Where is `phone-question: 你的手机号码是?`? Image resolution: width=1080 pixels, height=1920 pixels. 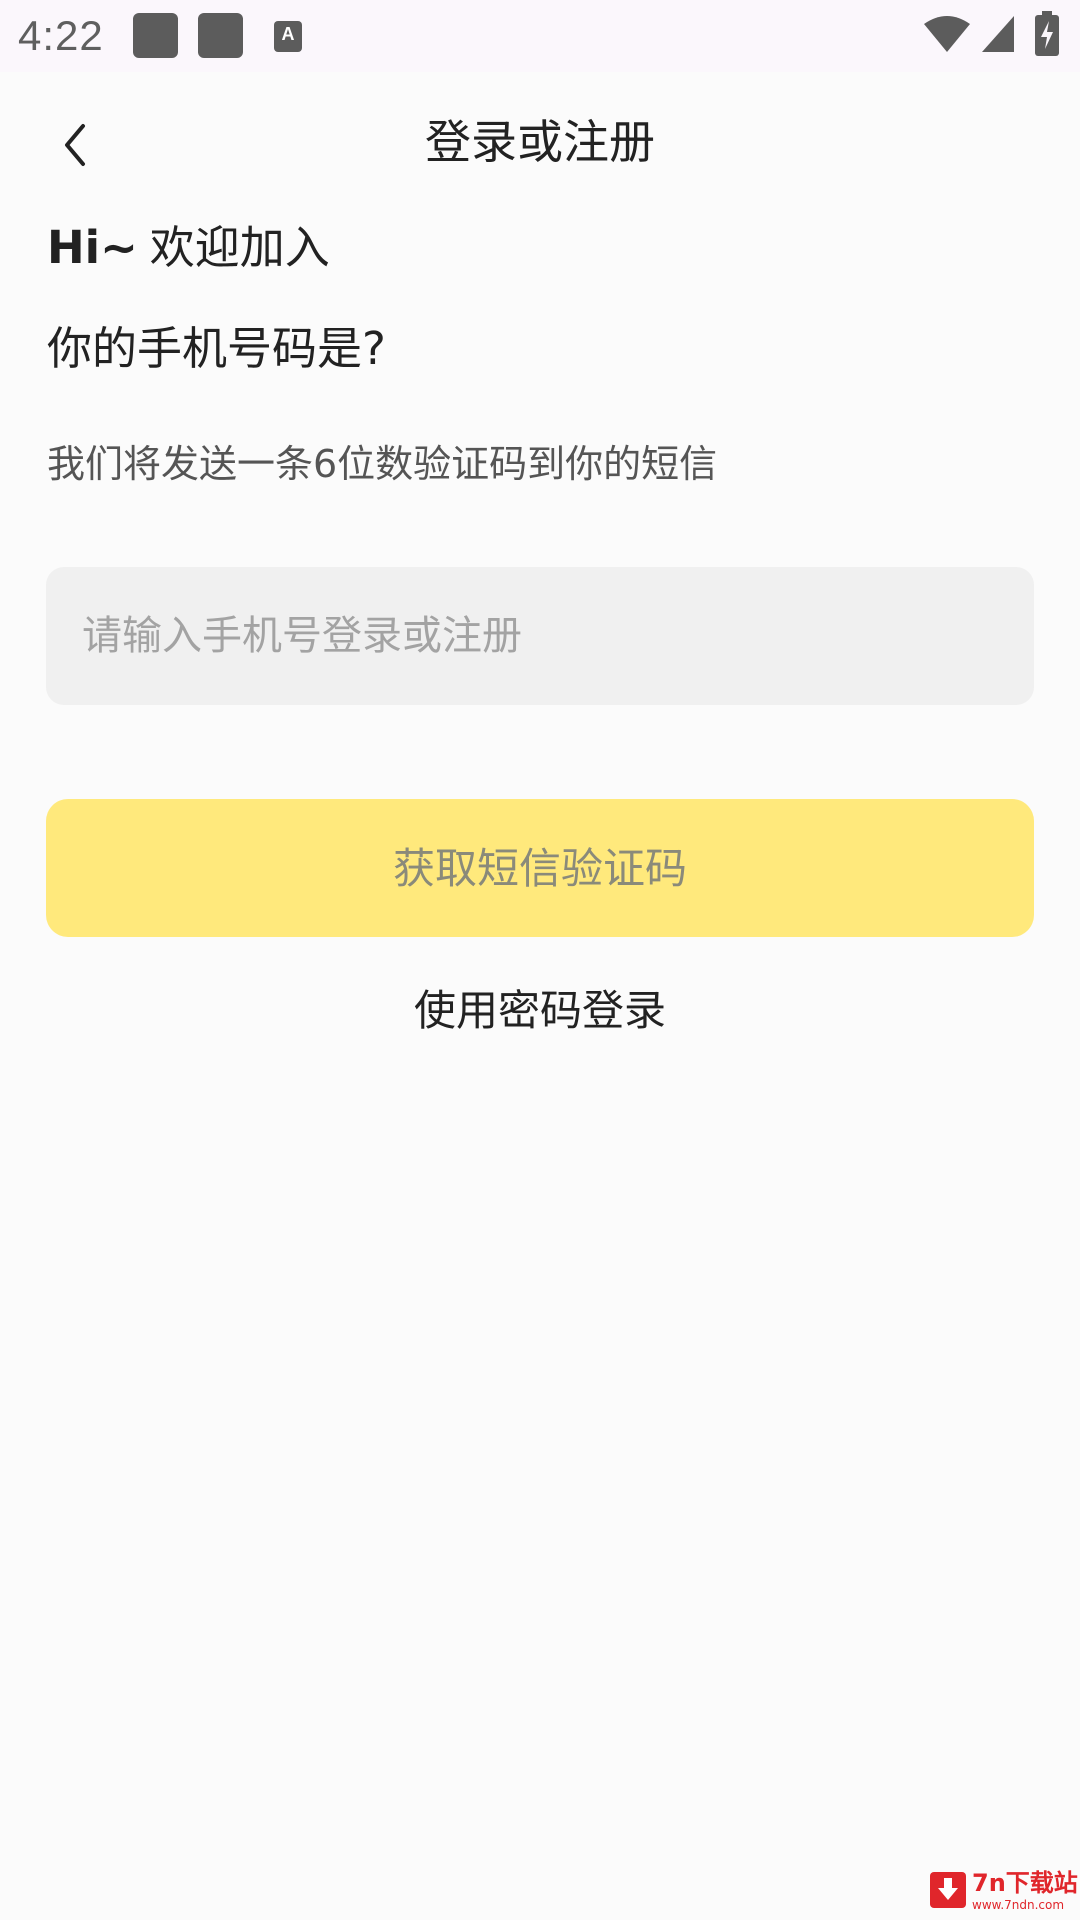 phone-question: 你的手机号码是? is located at coordinates (216, 348).